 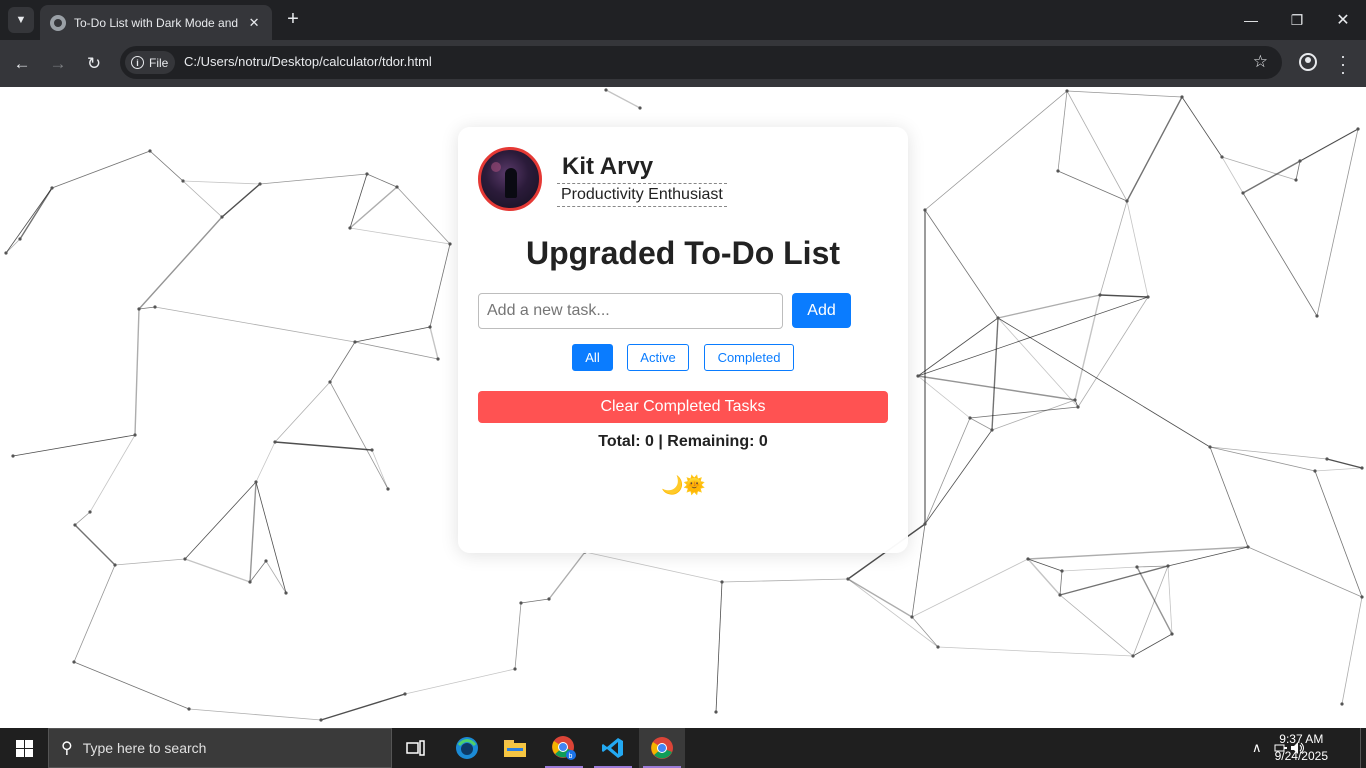 I want to click on task-stats: Total: 0 | Remaining: 0, so click(x=683, y=441).